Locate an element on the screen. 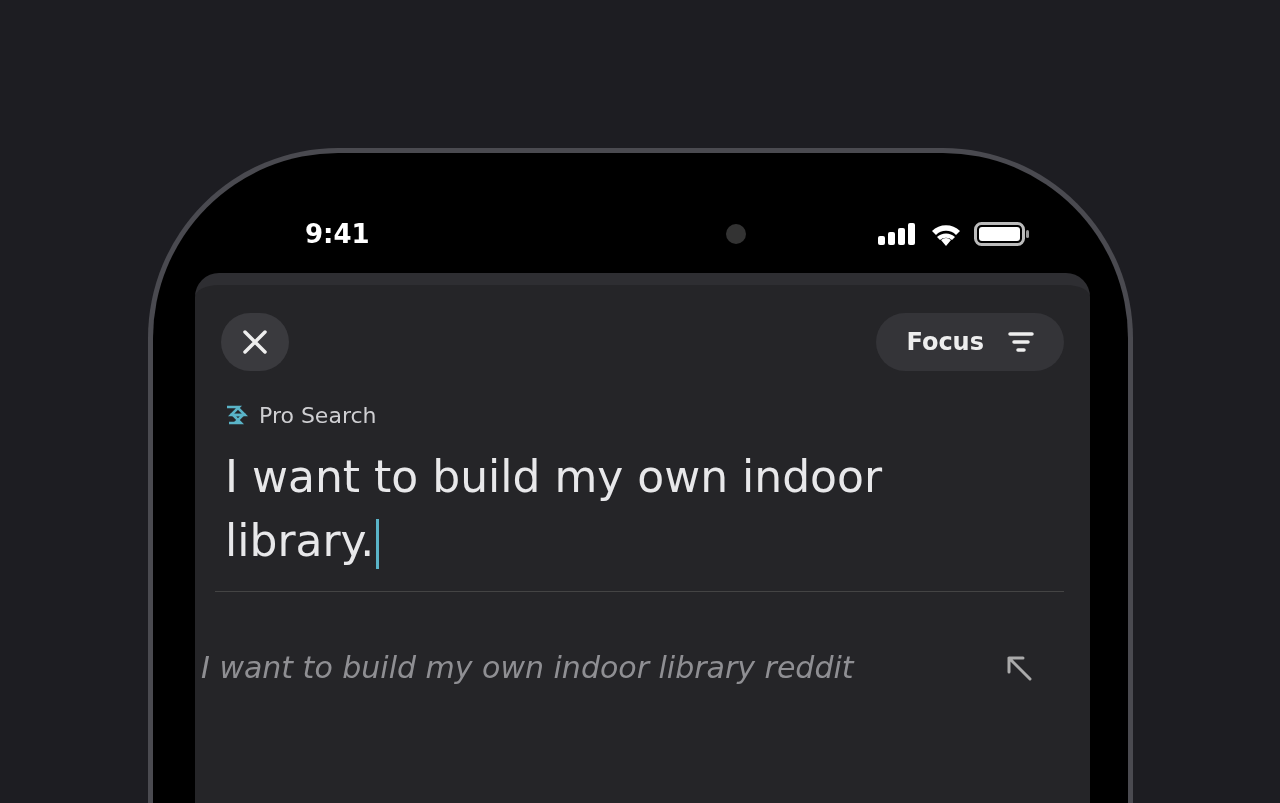  signal-icon is located at coordinates (898, 234).